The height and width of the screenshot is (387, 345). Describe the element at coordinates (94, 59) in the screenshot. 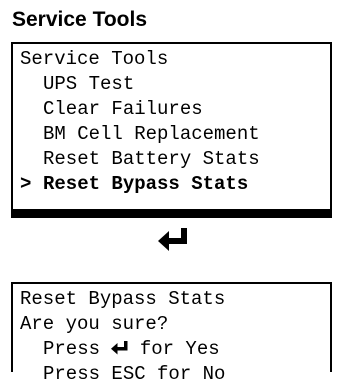

I see `menu-title: Service Tools` at that location.